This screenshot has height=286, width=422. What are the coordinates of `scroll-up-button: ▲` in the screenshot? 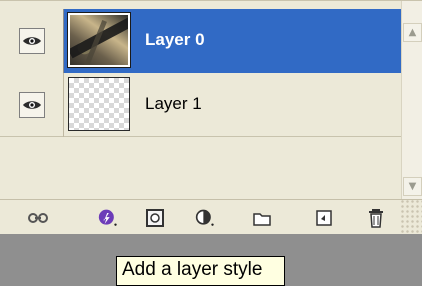 It's located at (412, 32).